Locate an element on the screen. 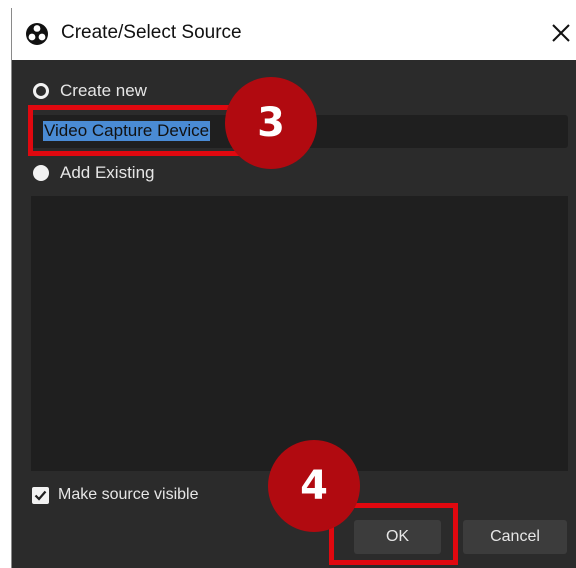 The width and height of the screenshot is (576, 568). obs-logo-icon is located at coordinates (37, 34).